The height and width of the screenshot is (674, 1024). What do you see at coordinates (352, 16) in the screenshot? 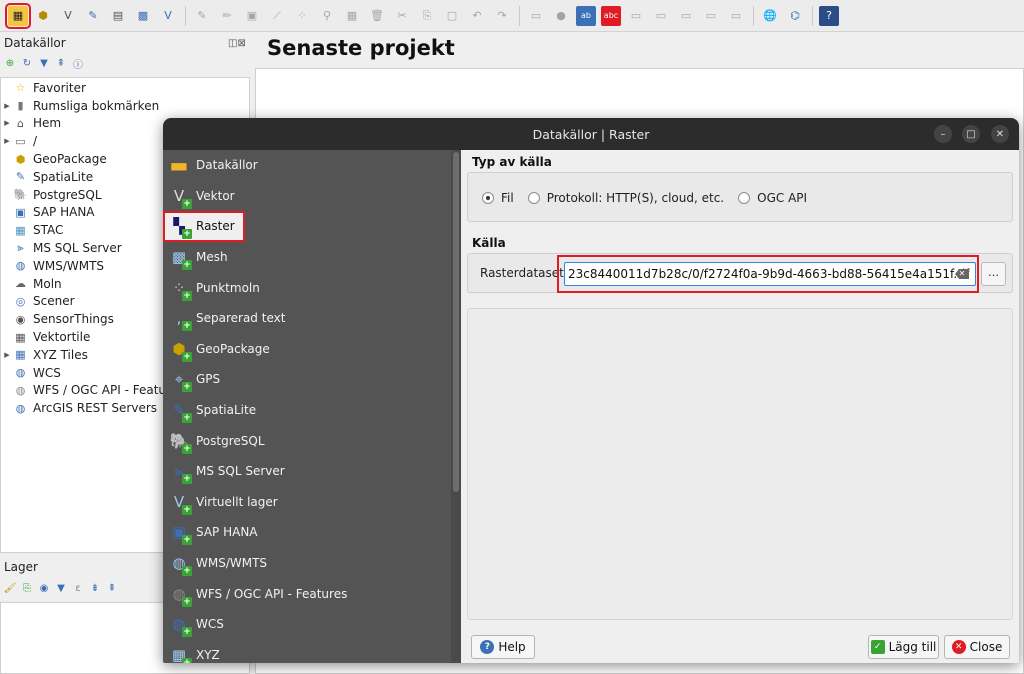
I see `edit-table-icon: ▦` at bounding box center [352, 16].